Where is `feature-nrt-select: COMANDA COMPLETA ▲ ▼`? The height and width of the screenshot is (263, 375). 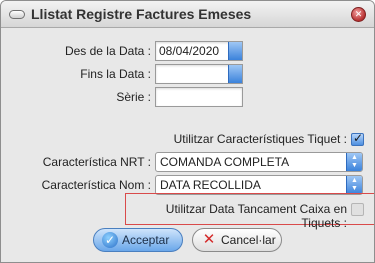
feature-nrt-select: COMANDA COMPLETA ▲ ▼ is located at coordinates (259, 162).